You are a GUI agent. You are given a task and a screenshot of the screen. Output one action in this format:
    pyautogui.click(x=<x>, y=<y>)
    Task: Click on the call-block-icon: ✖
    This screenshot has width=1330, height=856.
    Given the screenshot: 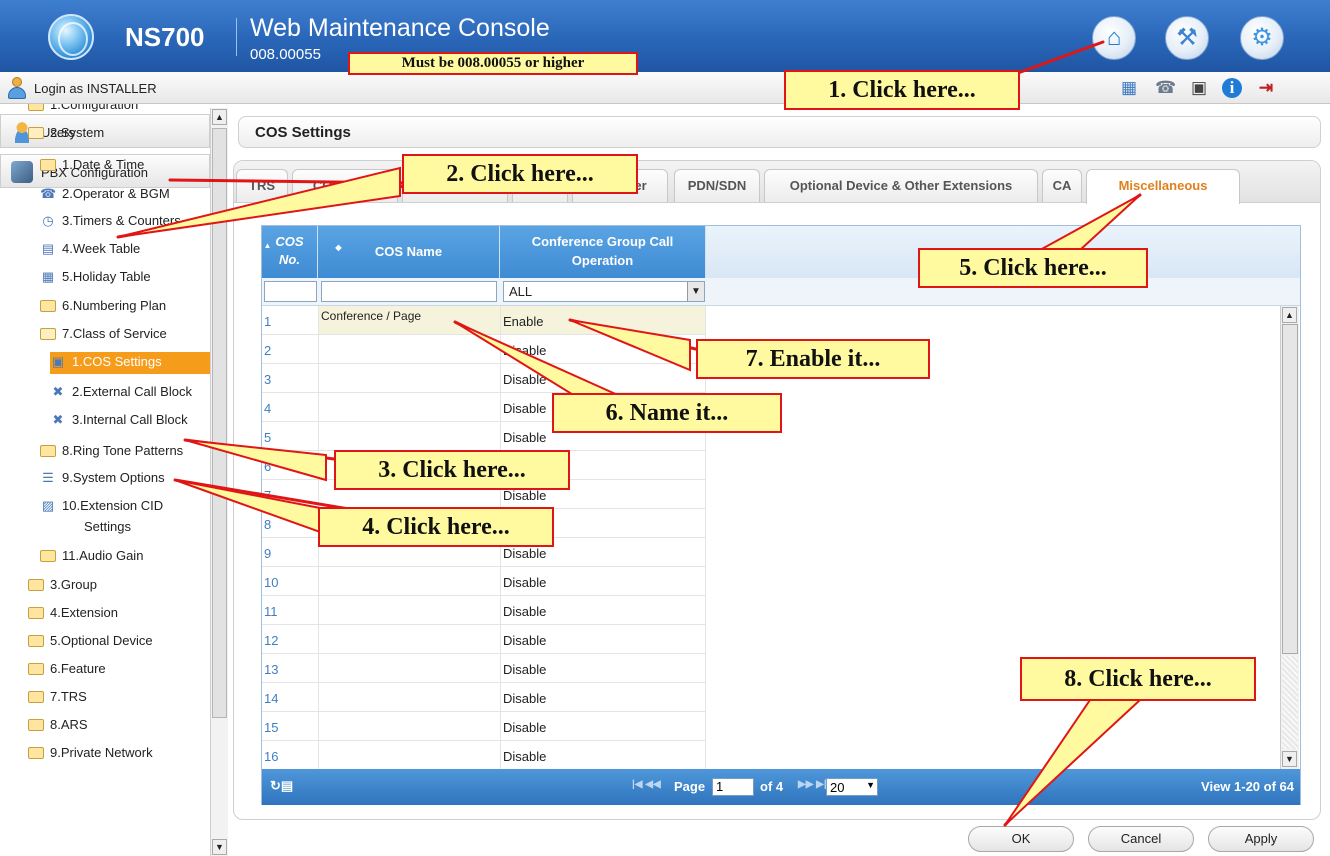 What is the action you would take?
    pyautogui.click(x=58, y=391)
    